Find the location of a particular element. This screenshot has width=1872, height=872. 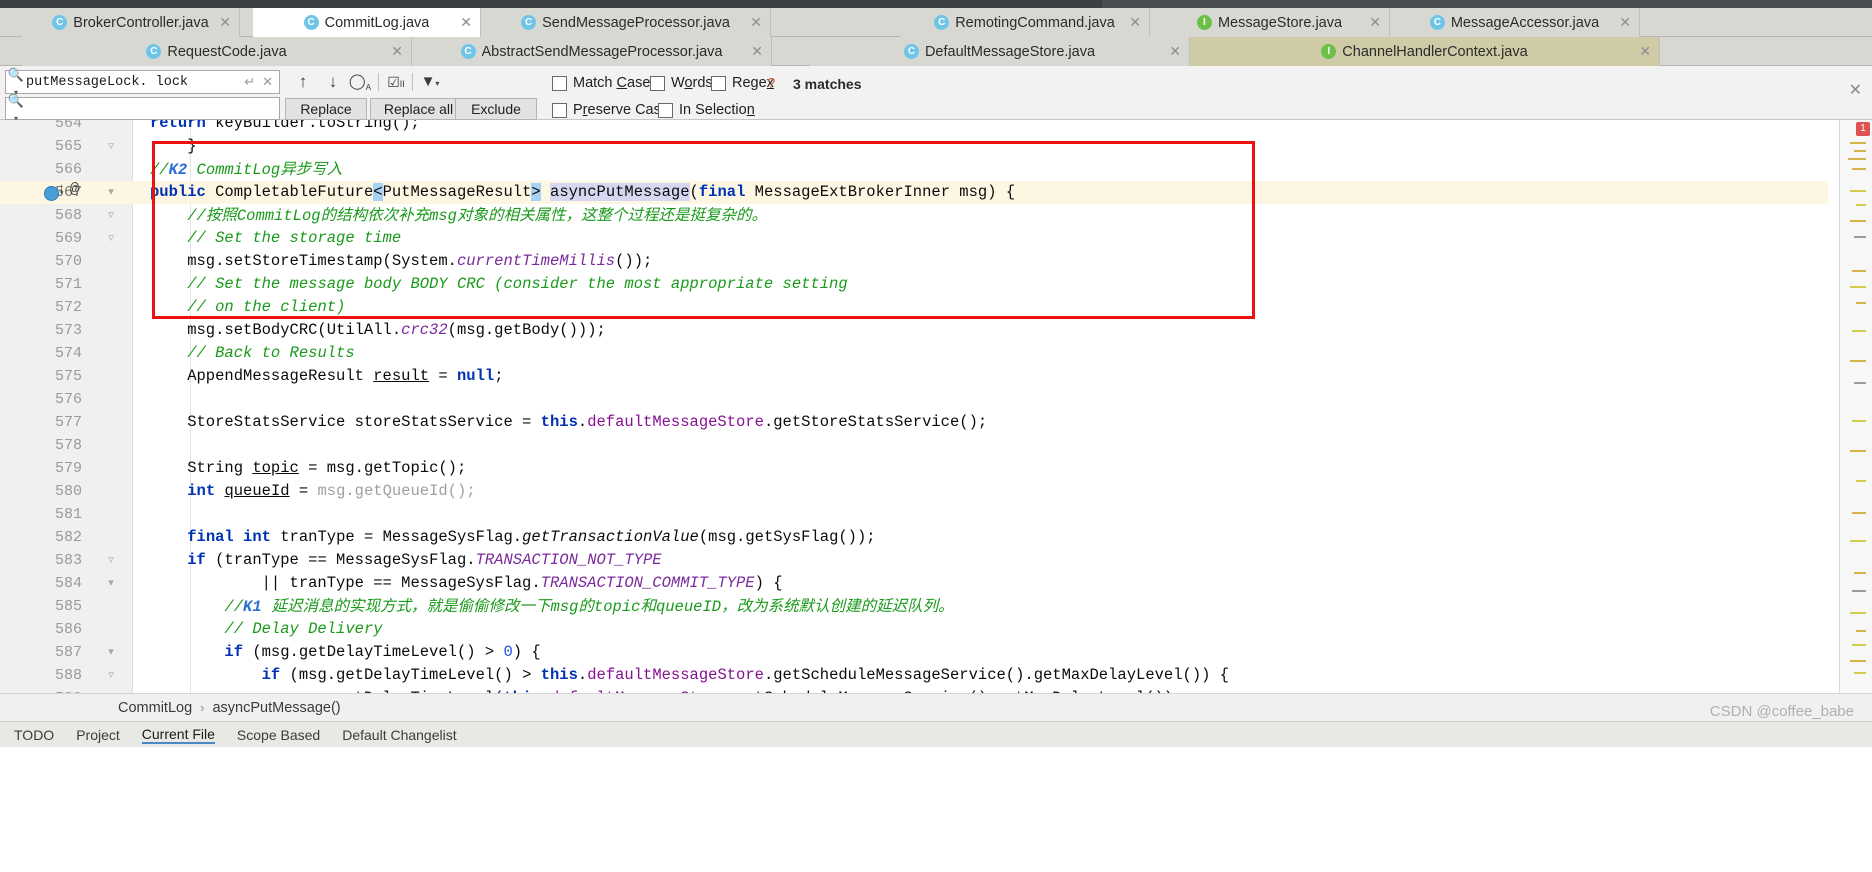

arrow-up-icon: ↑ is located at coordinates (303, 82).